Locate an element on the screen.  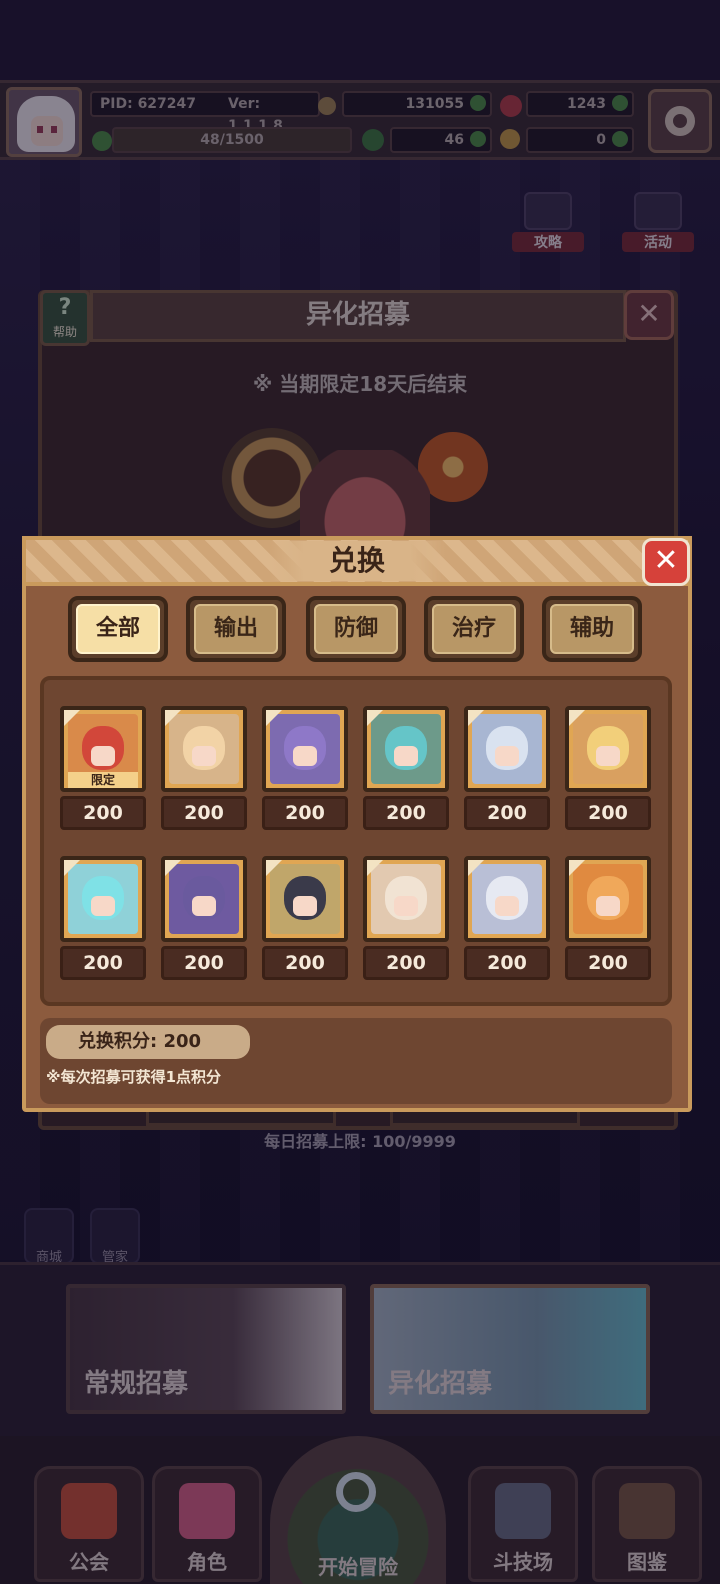
dialog-close-button: ✕ is located at coordinates (666, 562).